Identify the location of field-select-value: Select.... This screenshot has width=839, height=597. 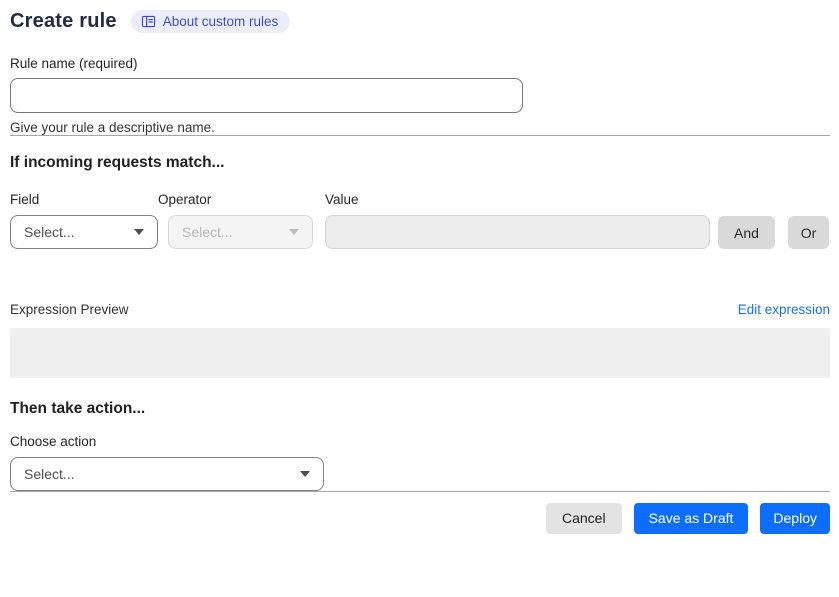
(49, 232).